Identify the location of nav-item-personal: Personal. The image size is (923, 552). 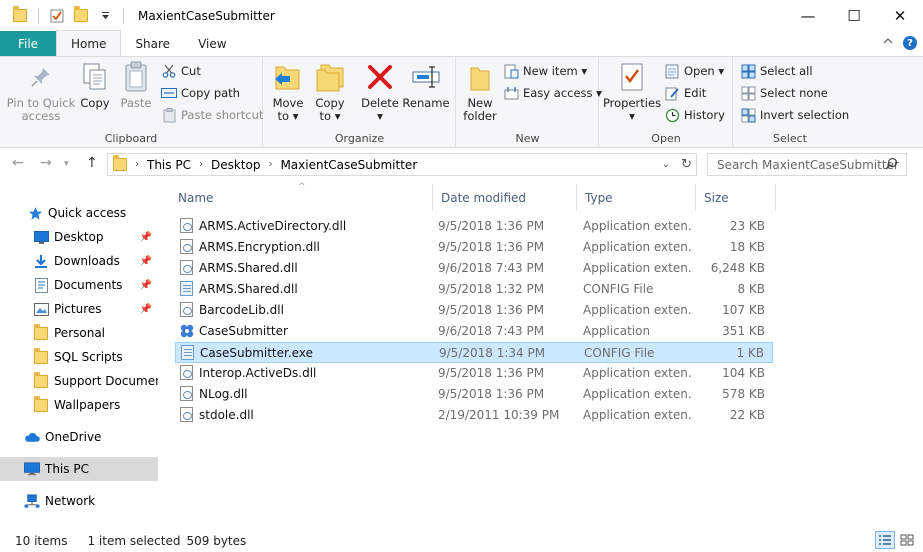
(79, 333).